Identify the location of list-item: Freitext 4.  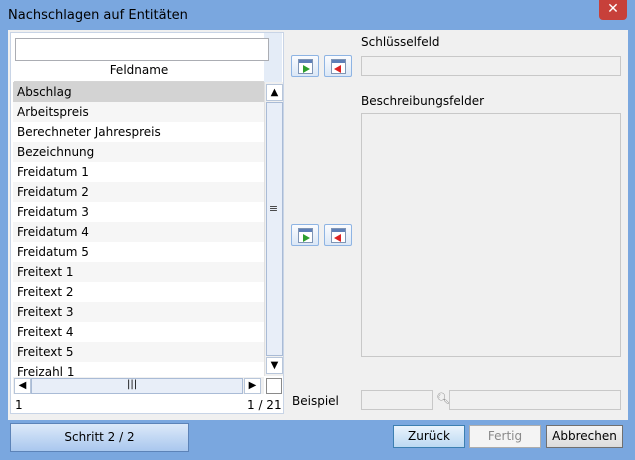
(138, 332).